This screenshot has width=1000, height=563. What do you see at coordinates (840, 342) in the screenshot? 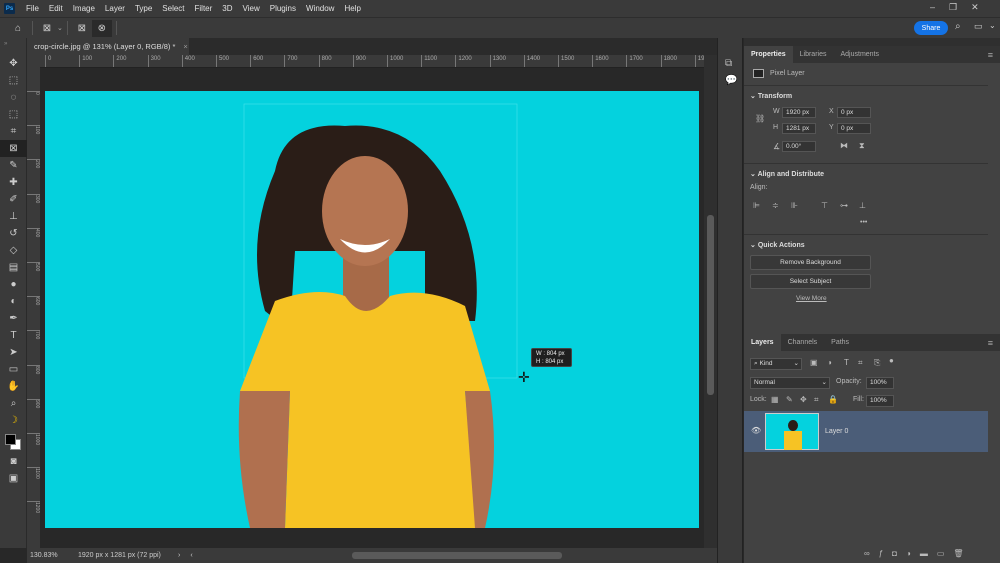
I see `tab-paths: Paths` at bounding box center [840, 342].